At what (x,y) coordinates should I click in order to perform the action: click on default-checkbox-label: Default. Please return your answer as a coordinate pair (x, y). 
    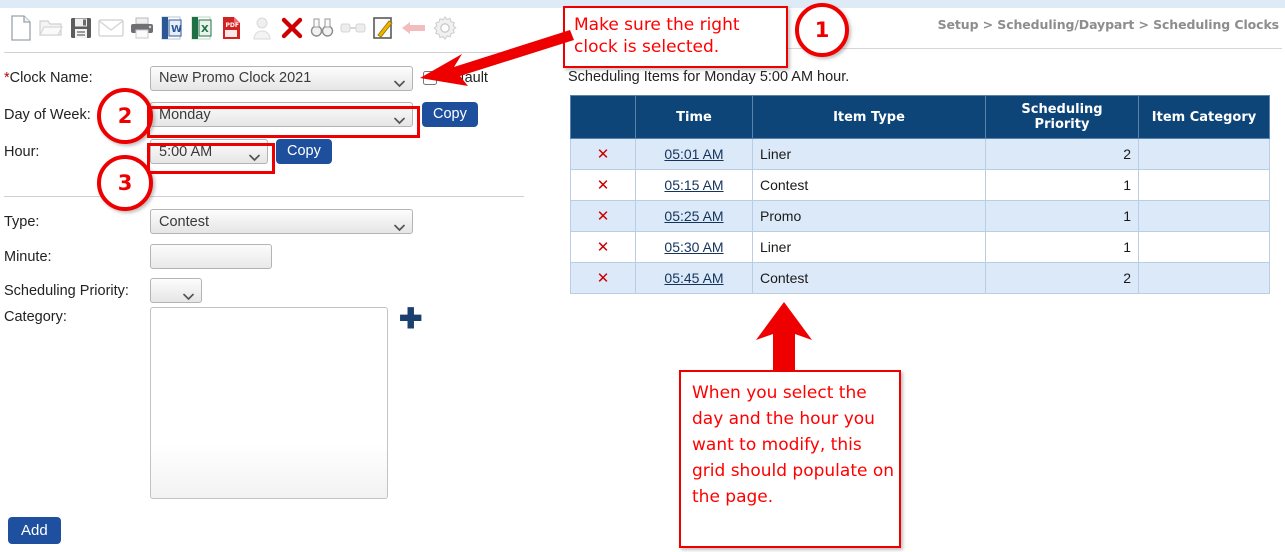
    Looking at the image, I should click on (465, 78).